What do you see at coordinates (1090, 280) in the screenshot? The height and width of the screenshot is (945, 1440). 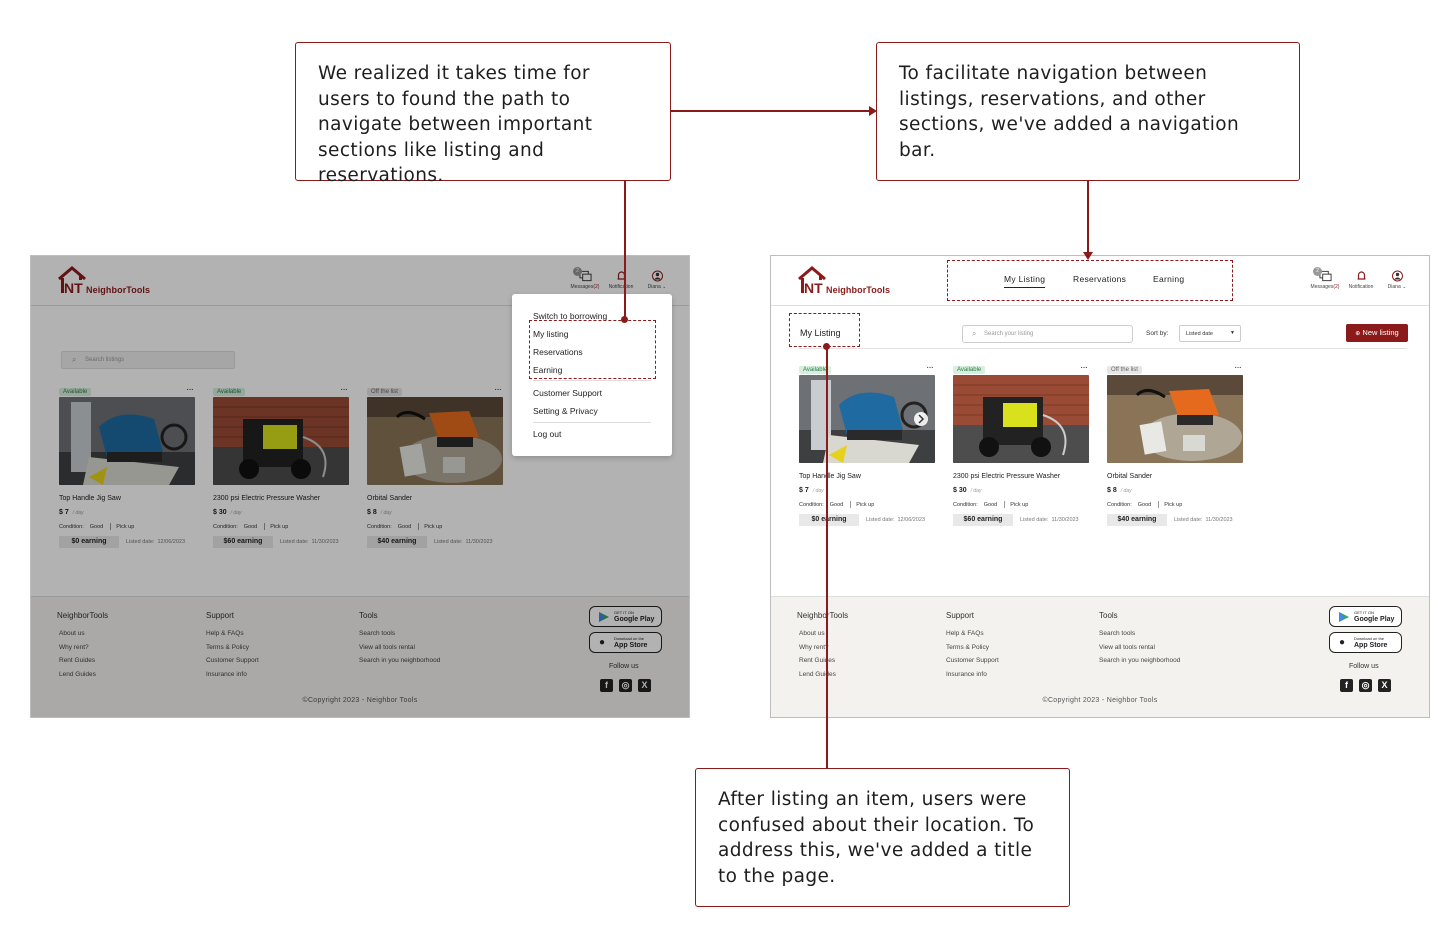 I see `highlight-navigation-bar` at bounding box center [1090, 280].